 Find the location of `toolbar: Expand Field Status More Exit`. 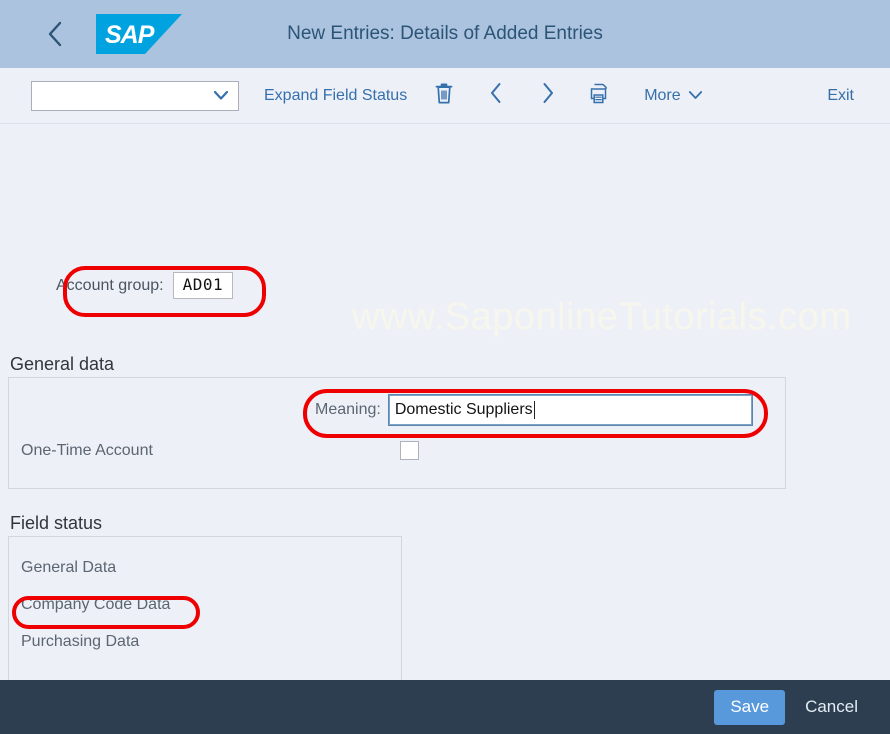

toolbar: Expand Field Status More Exit is located at coordinates (445, 96).